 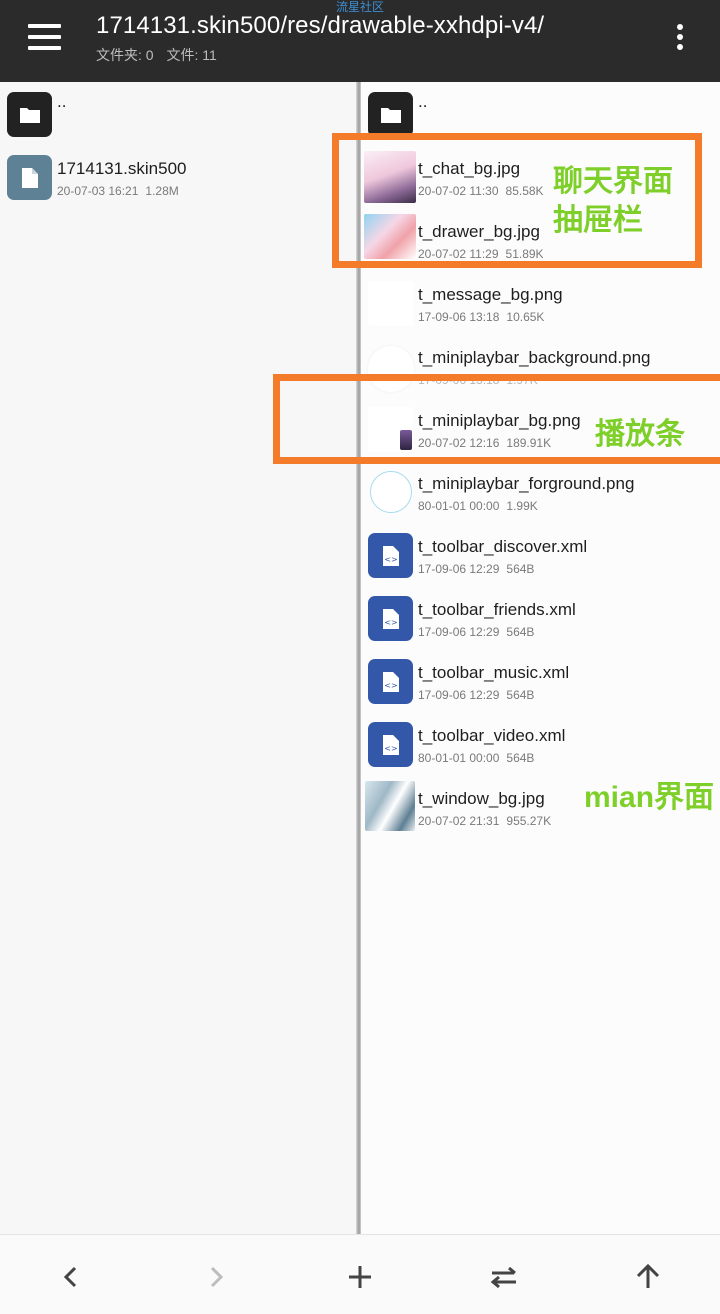 I want to click on hamburger-menu-icon, so click(x=45, y=37).